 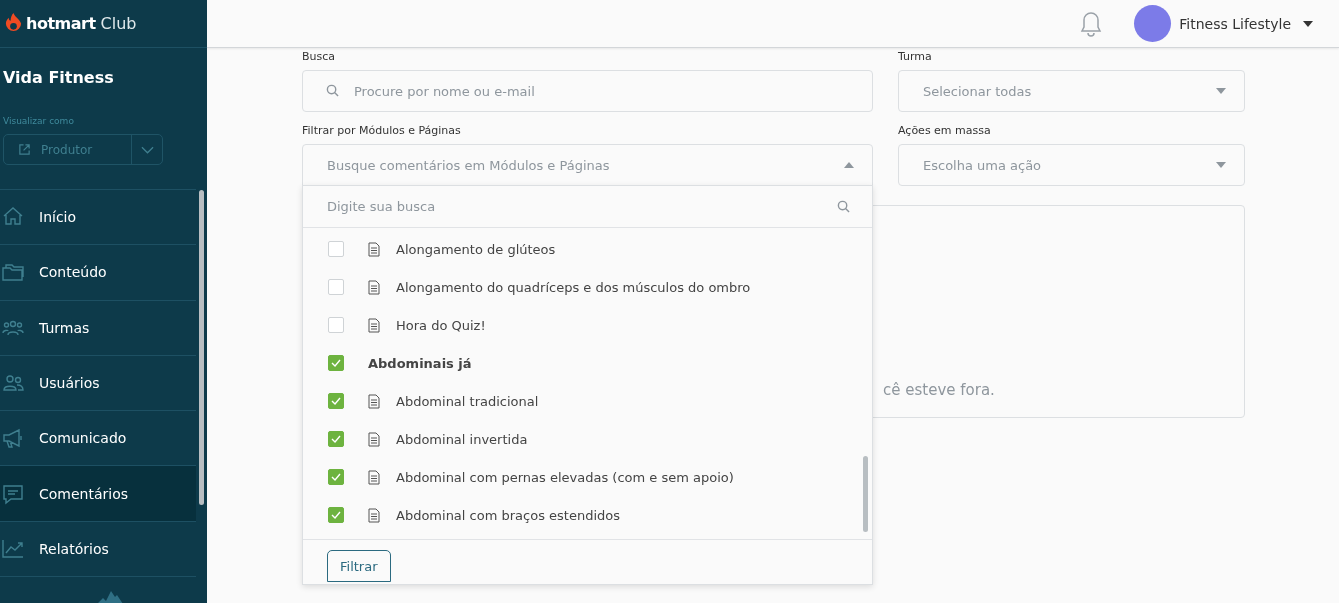 I want to click on search-field: Procure por nome ou e-mail, so click(x=587, y=91).